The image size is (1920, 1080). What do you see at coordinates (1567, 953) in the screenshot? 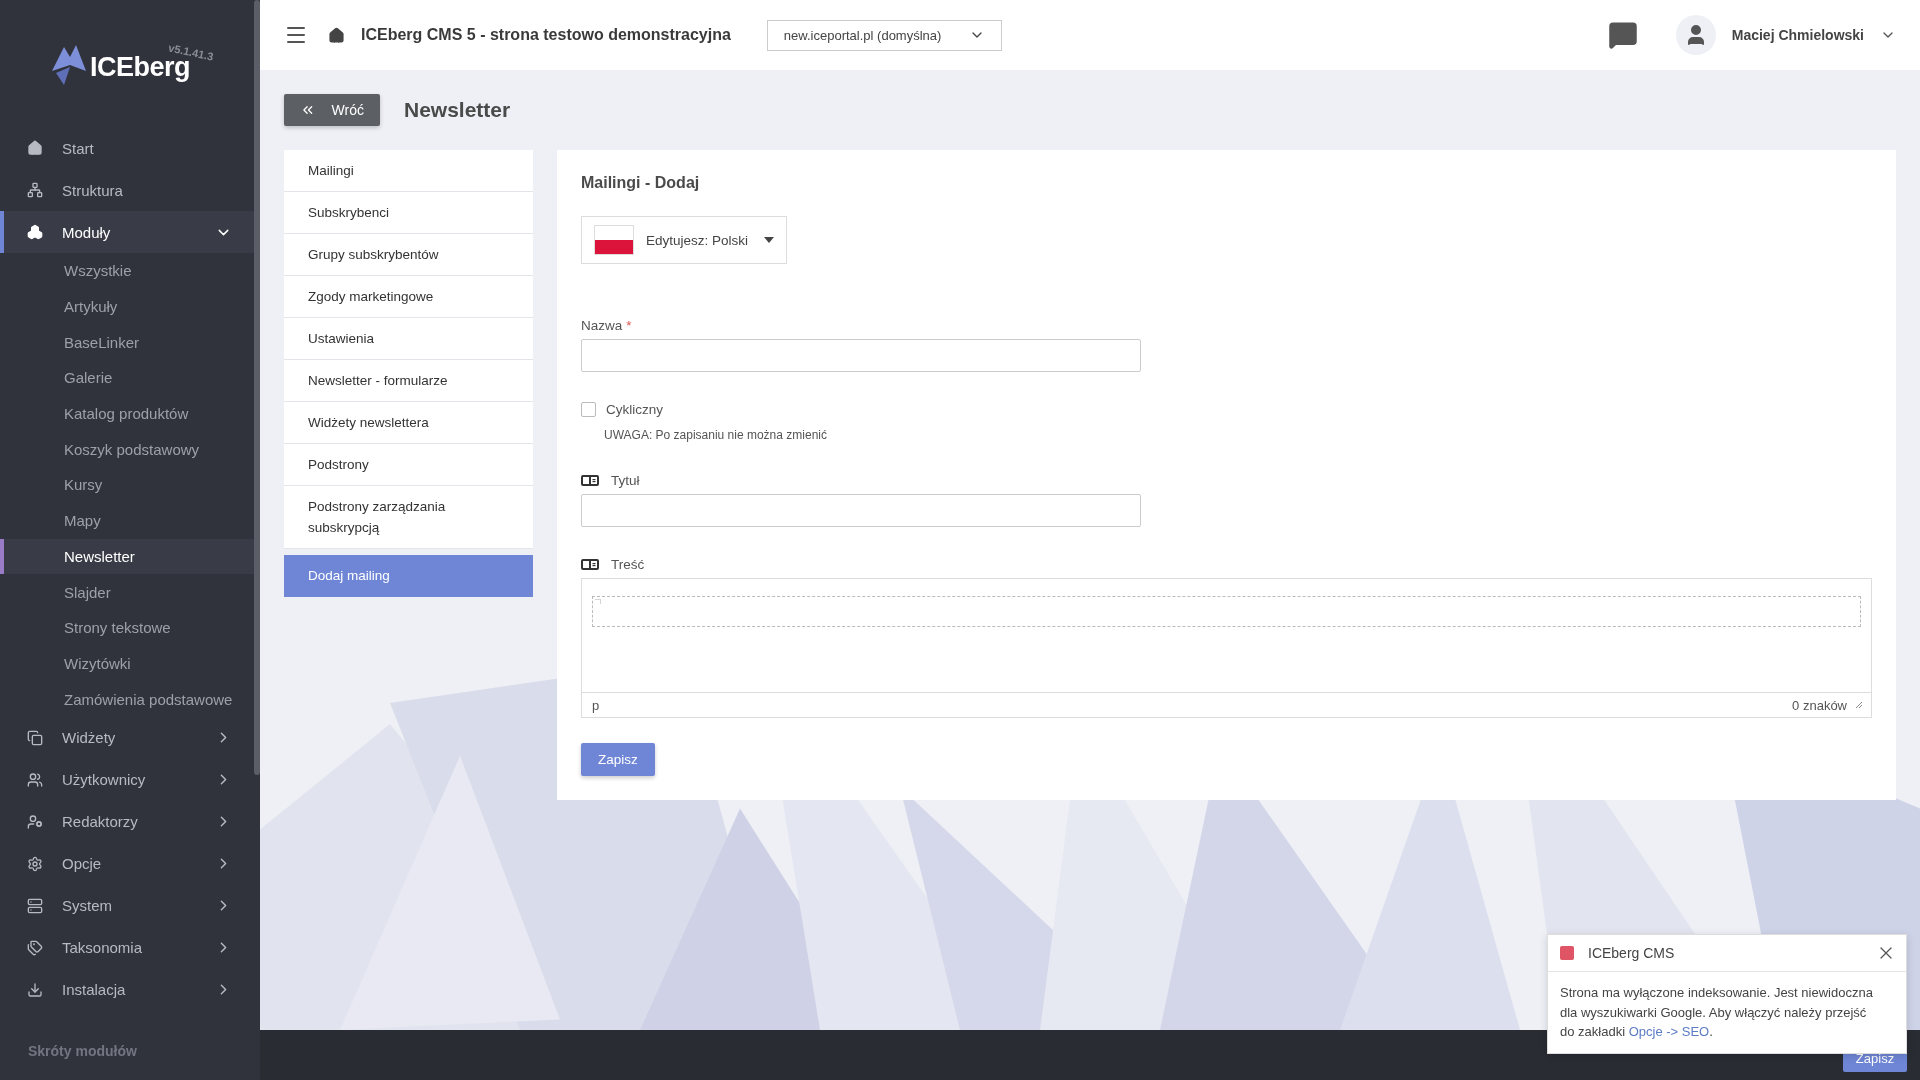
I see `status-square-icon` at bounding box center [1567, 953].